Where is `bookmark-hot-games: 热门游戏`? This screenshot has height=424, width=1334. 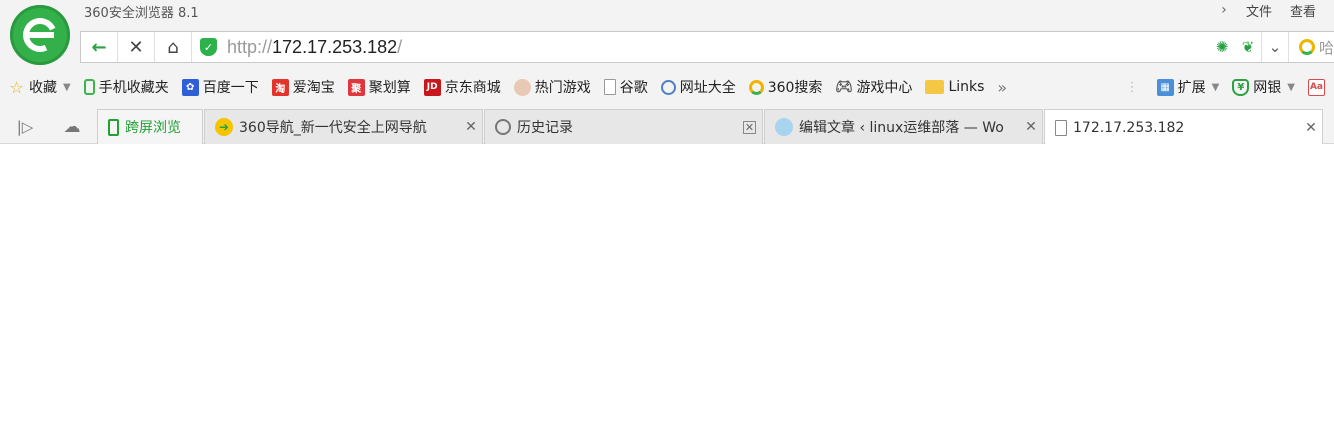
bookmark-hot-games: 热门游戏 is located at coordinates (552, 87).